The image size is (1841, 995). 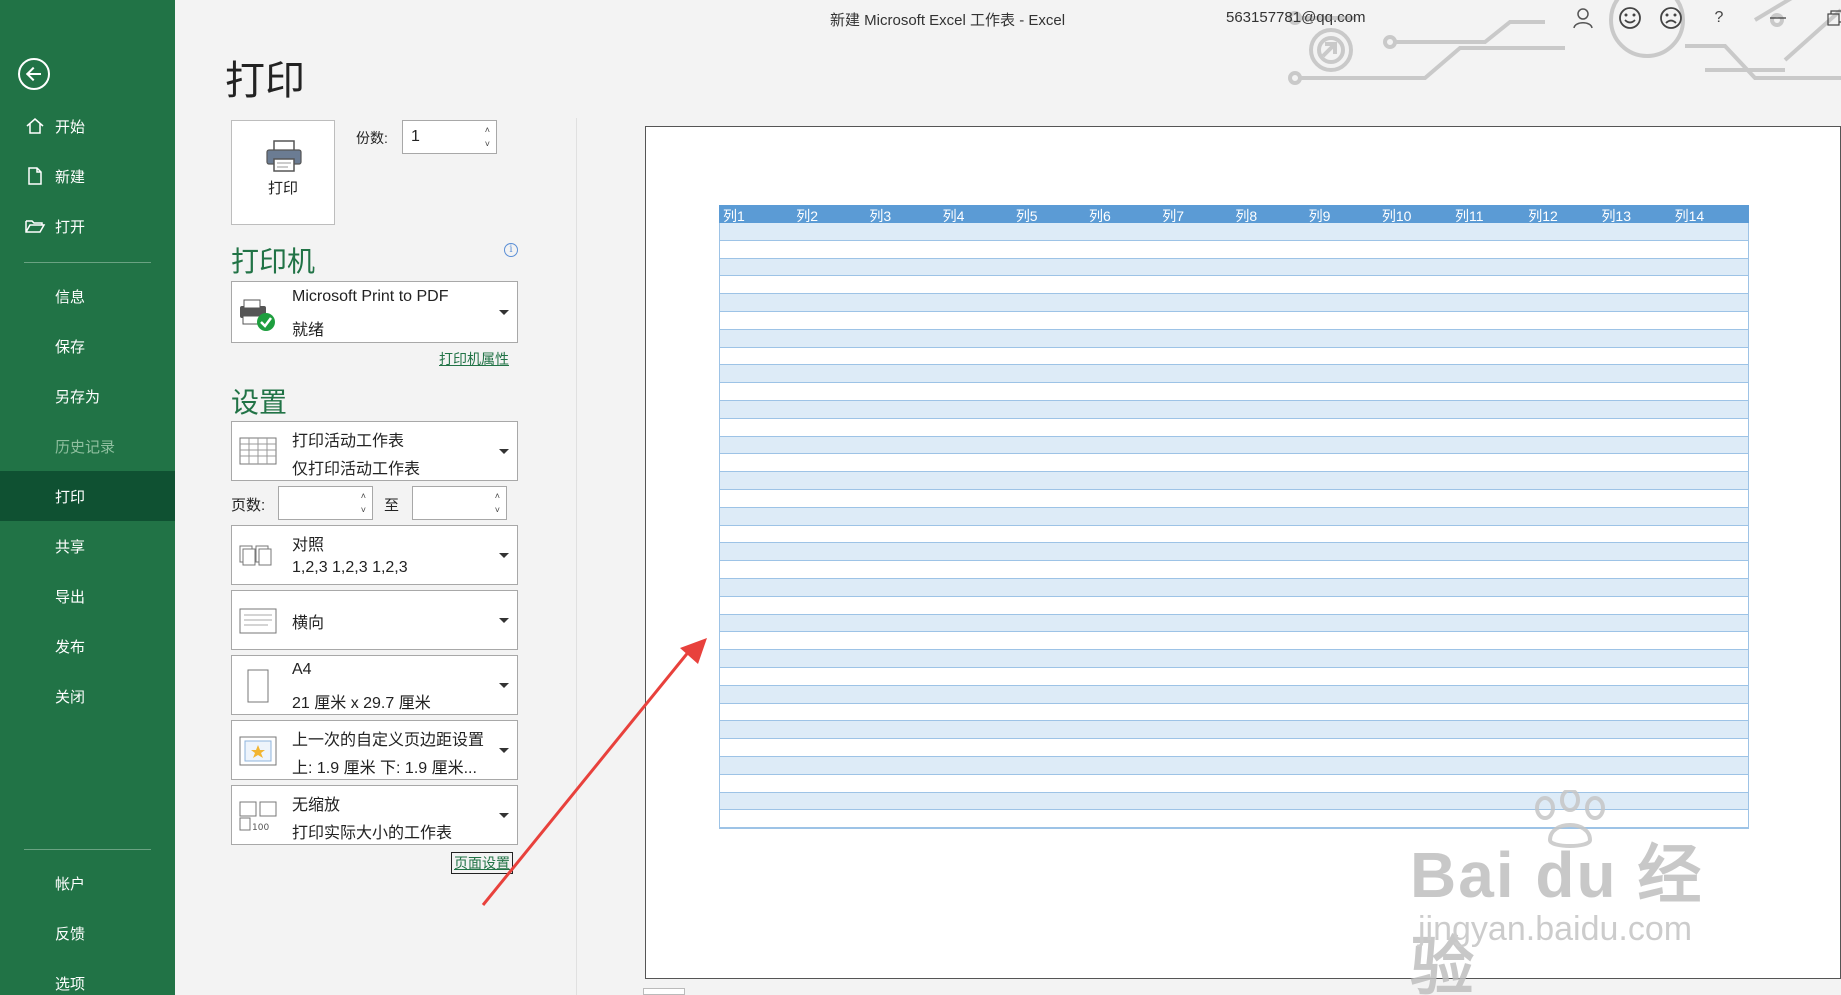 I want to click on sidebar-item-share: 共享, so click(x=87, y=546).